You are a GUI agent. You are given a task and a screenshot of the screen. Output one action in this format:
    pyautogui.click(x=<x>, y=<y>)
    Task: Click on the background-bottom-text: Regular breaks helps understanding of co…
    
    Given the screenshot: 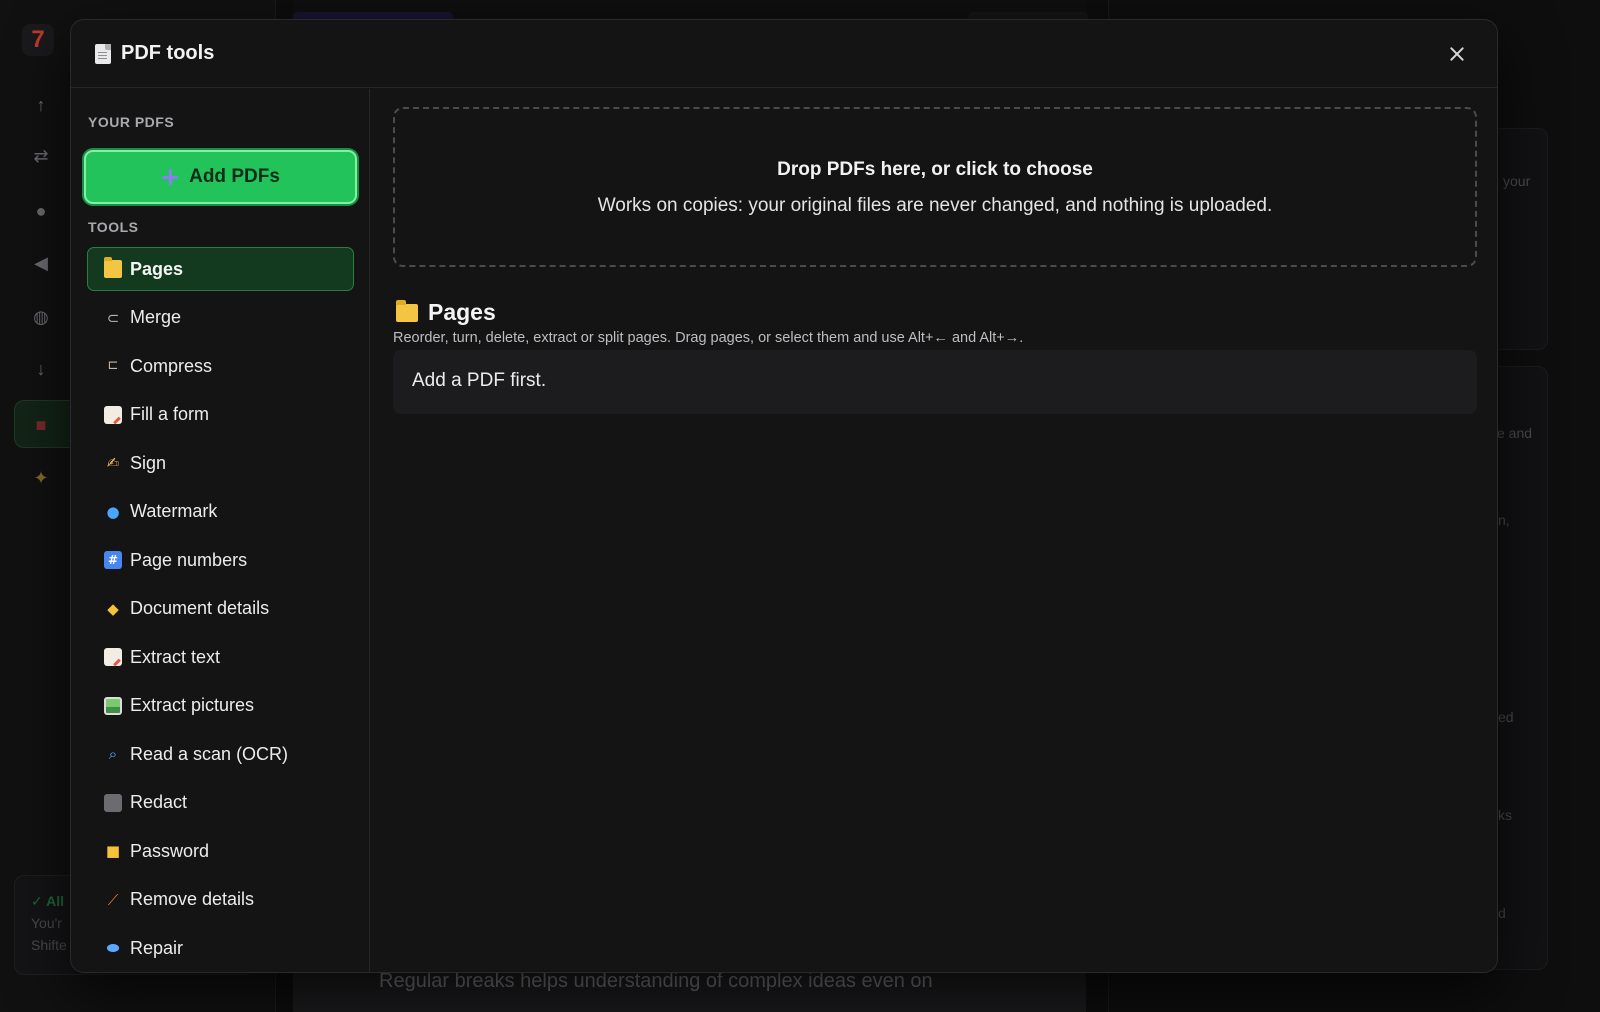 What is the action you would take?
    pyautogui.click(x=656, y=981)
    